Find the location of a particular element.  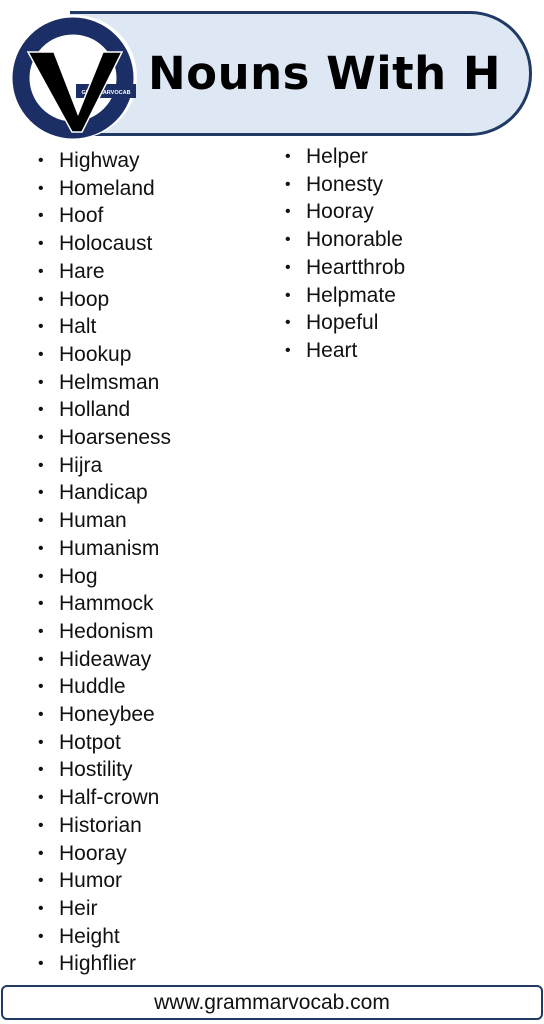

list-item: • Honorable is located at coordinates (345, 240).